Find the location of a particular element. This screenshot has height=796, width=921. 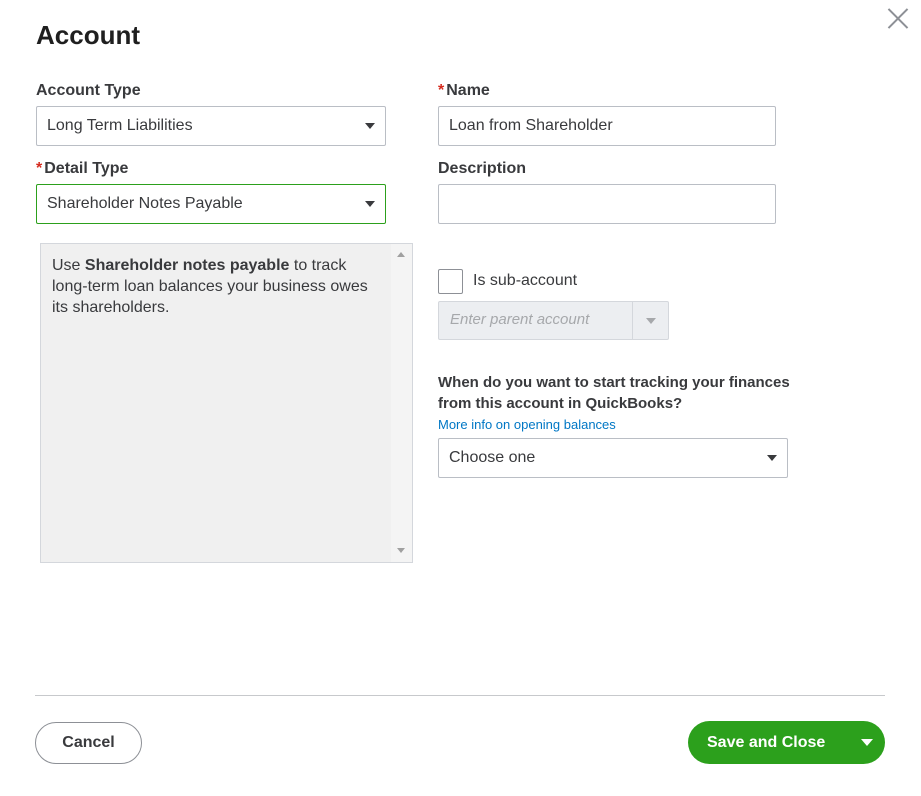

name-value: Loan from Shareholder is located at coordinates (531, 125).